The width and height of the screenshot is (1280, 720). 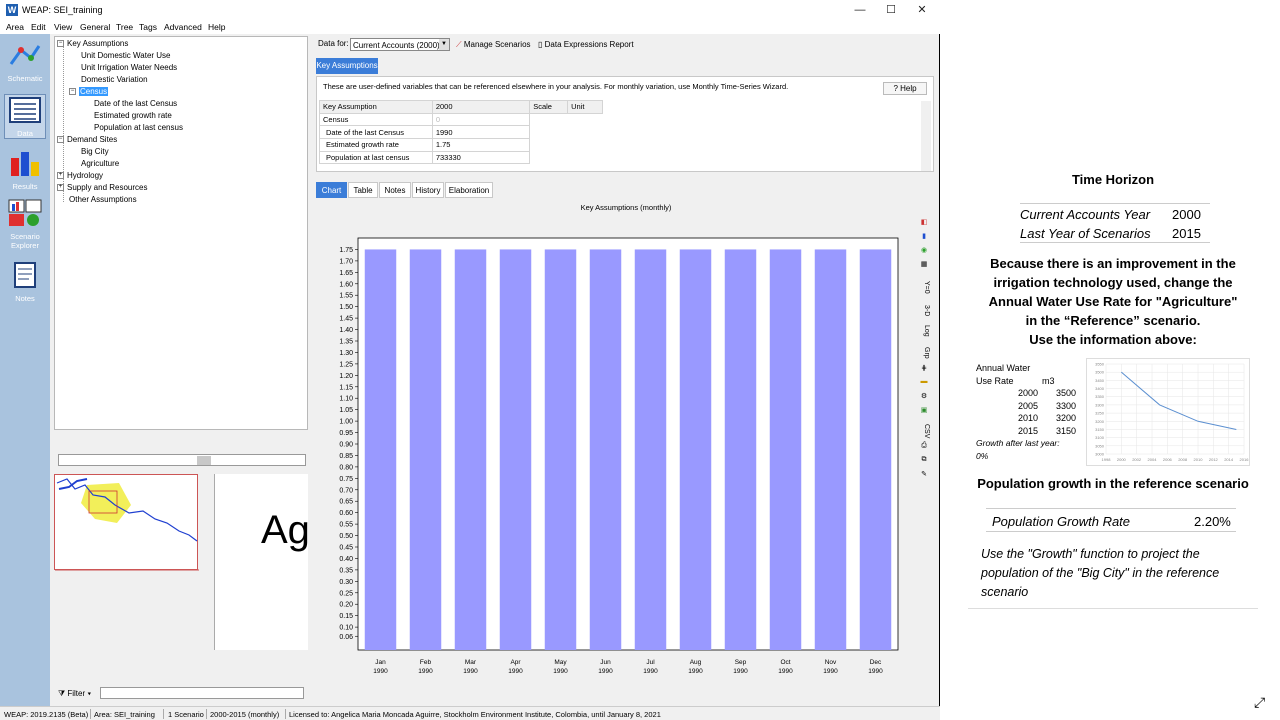 I want to click on tree-node-hydrology: + Hydrology, so click(x=80, y=175).